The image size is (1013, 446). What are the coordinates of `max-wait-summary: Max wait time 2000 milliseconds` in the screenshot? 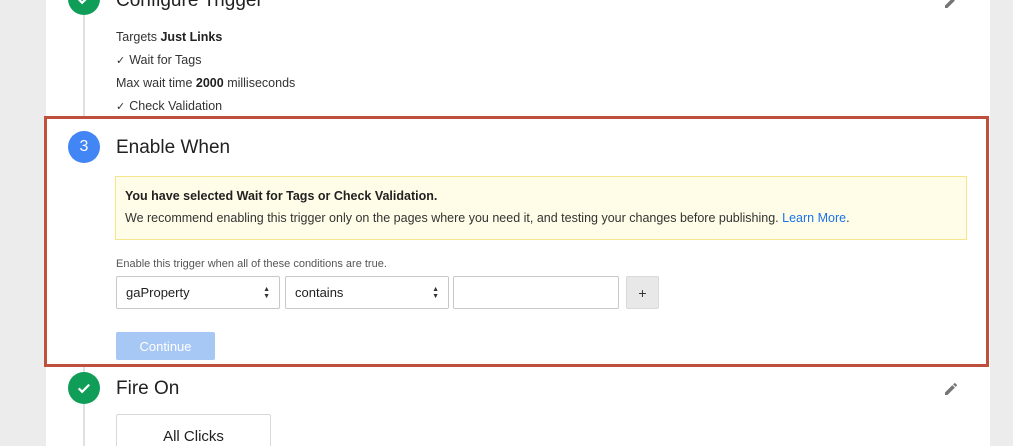 It's located at (205, 83).